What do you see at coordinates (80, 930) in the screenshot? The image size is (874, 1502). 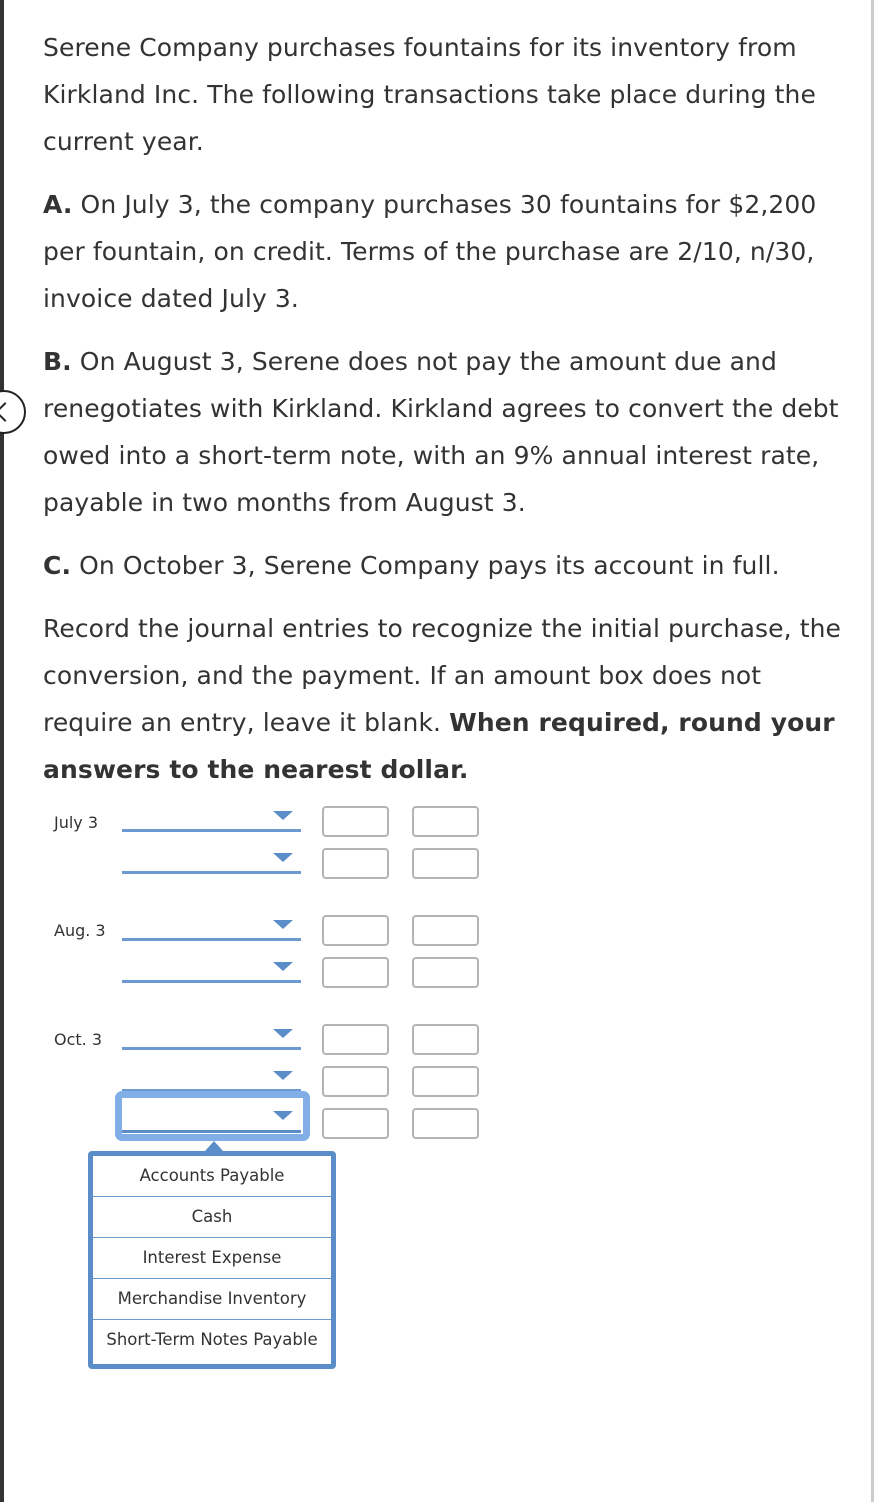 I see `entry-date: Aug. 3` at bounding box center [80, 930].